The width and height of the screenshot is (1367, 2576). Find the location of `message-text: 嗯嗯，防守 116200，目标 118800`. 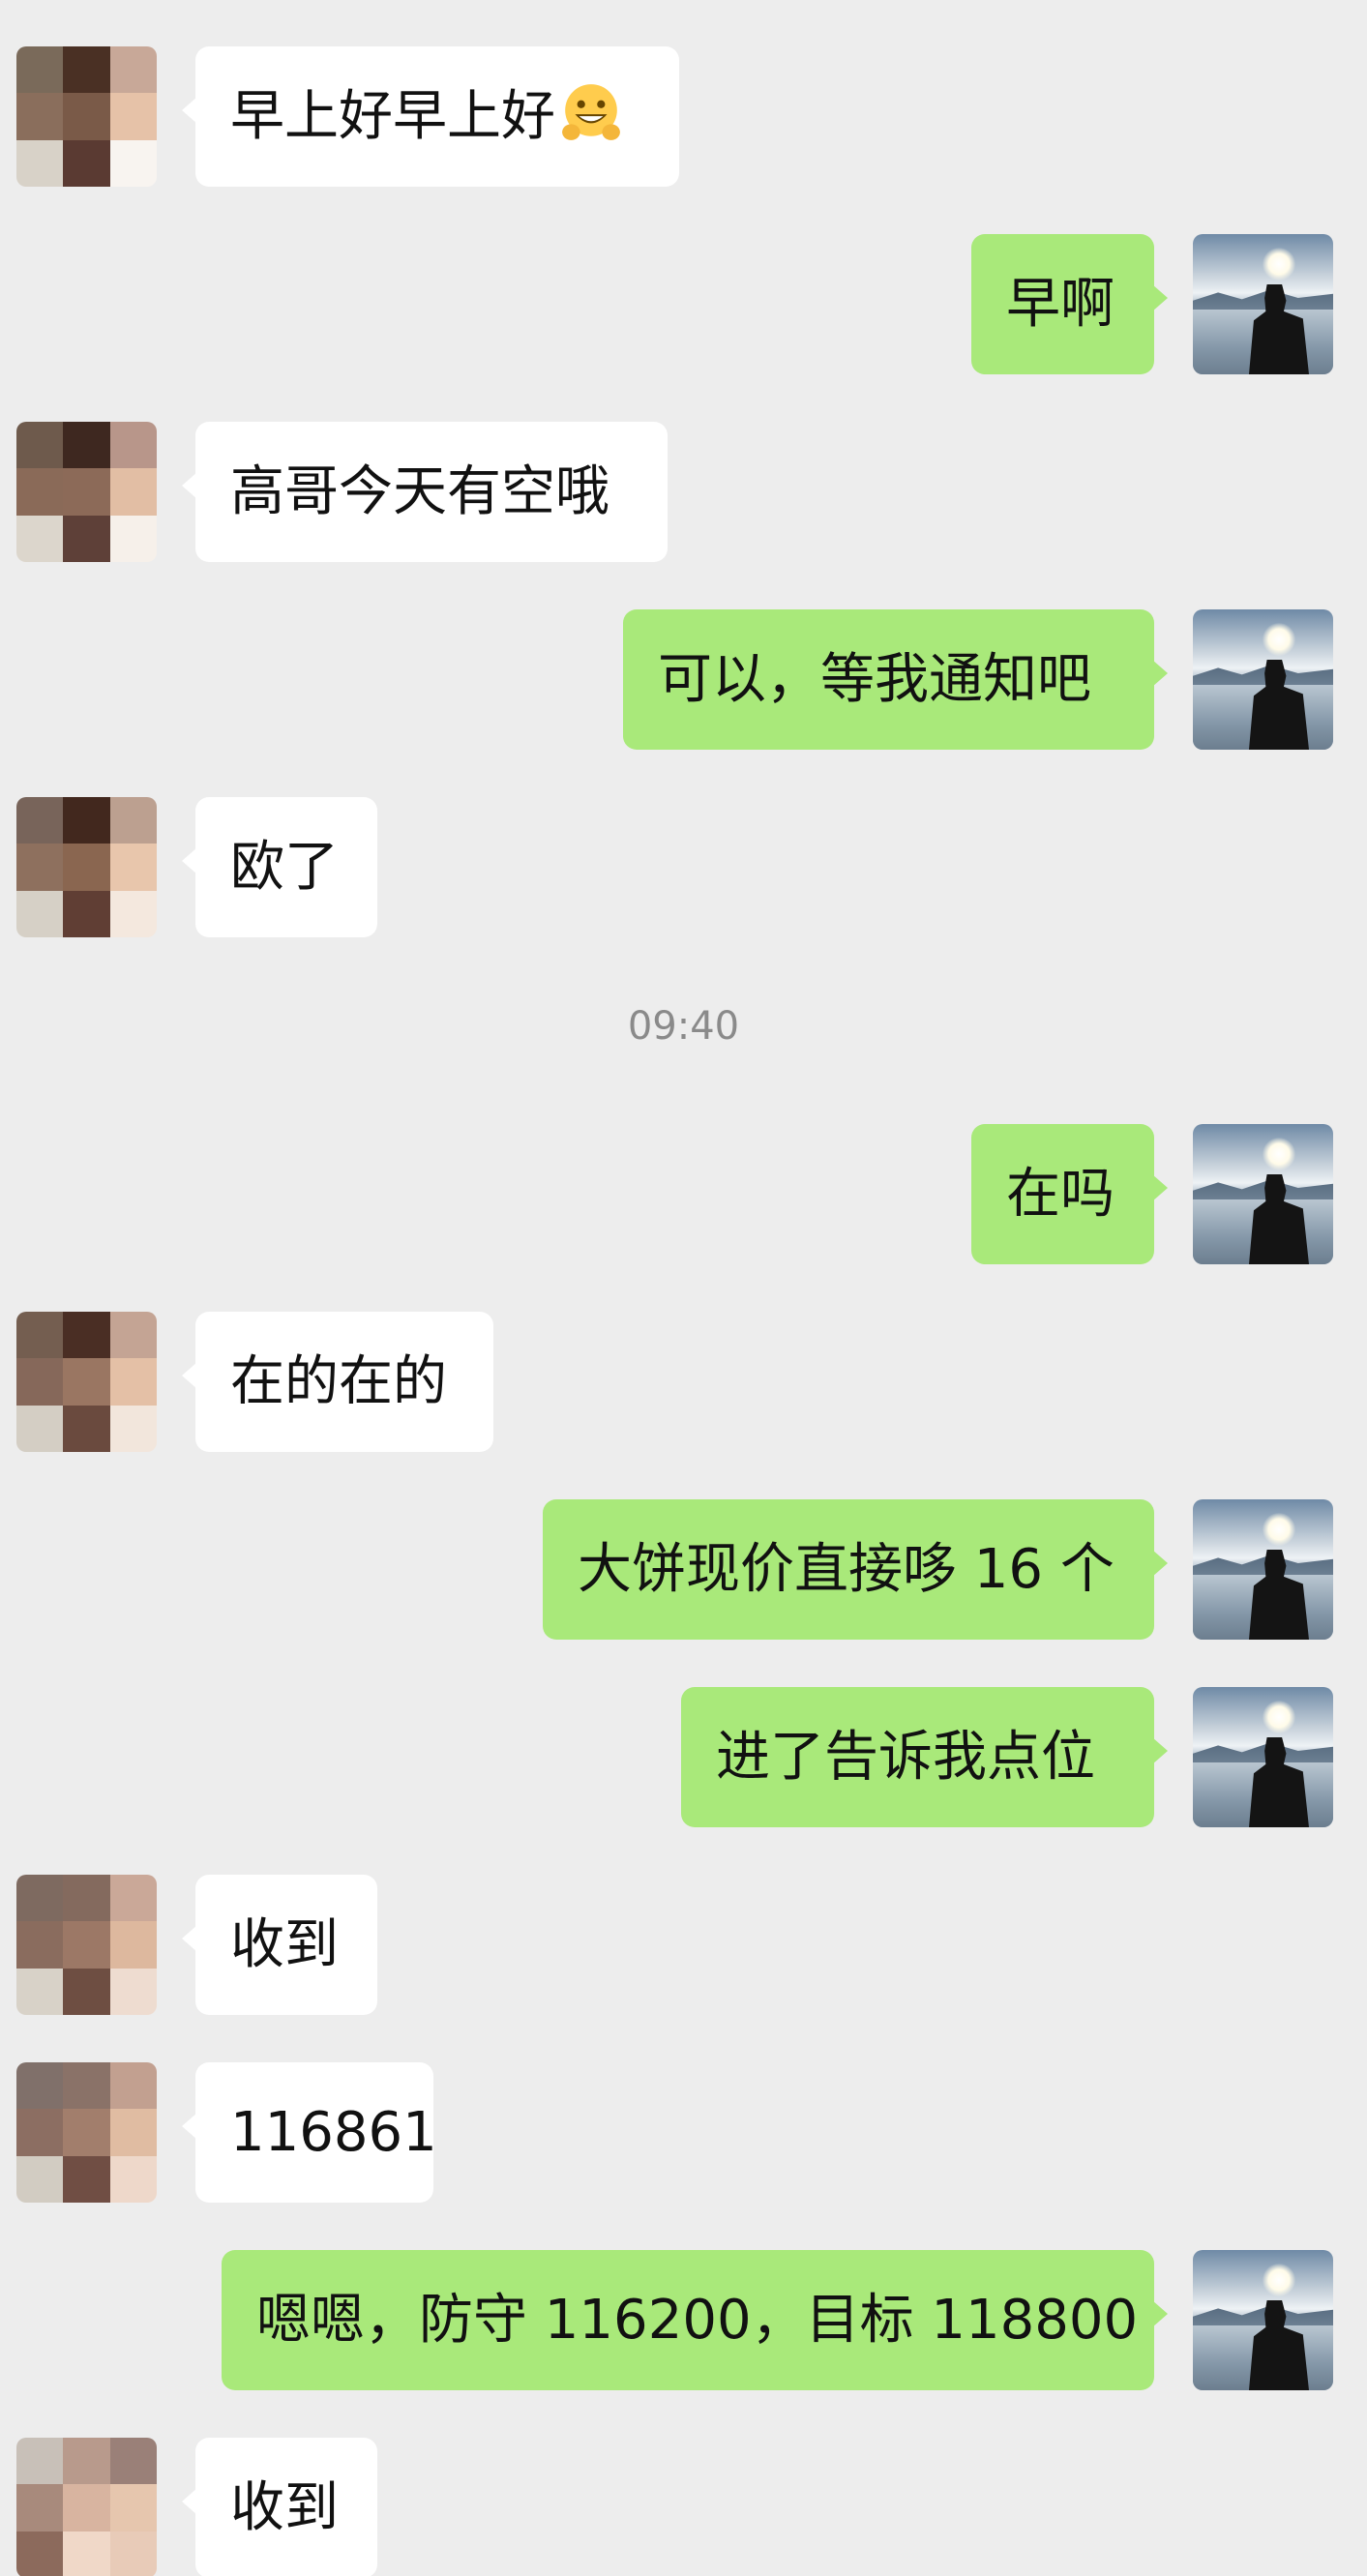

message-text: 嗯嗯，防守 116200，目标 118800 is located at coordinates (698, 2320).